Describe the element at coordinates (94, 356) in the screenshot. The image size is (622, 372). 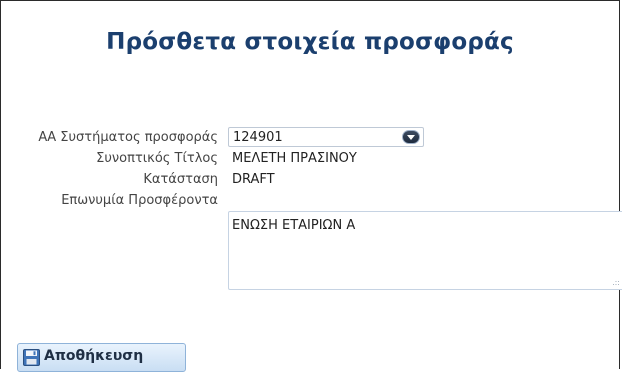
I see `save-button-label: Αποθήκευση` at that location.